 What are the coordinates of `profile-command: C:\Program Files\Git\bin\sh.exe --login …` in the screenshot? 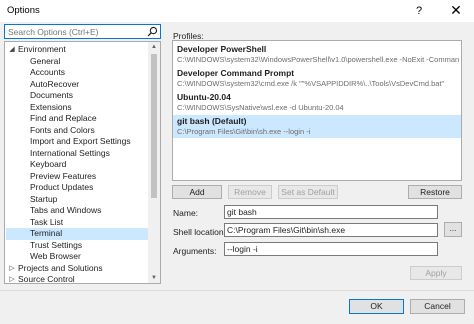 It's located at (244, 131).